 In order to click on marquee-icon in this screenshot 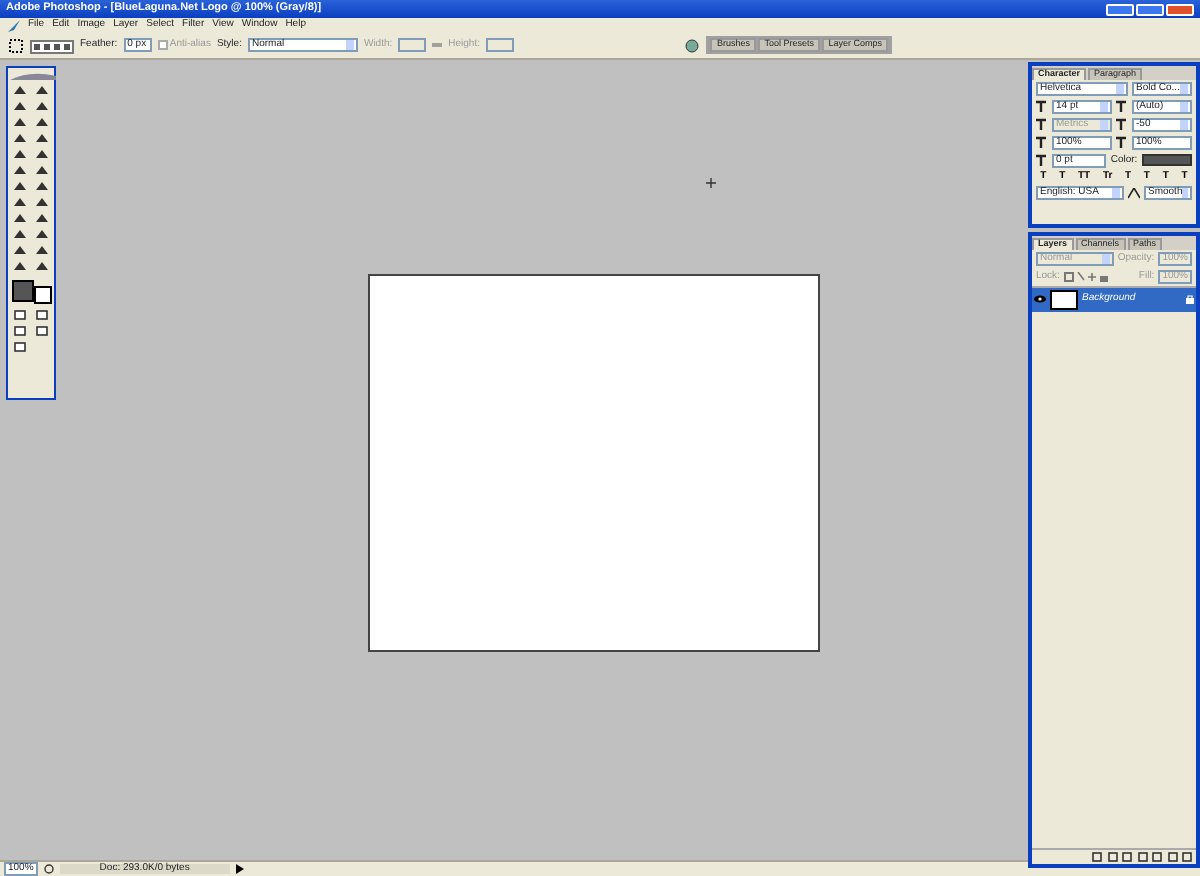, I will do `click(16, 45)`.